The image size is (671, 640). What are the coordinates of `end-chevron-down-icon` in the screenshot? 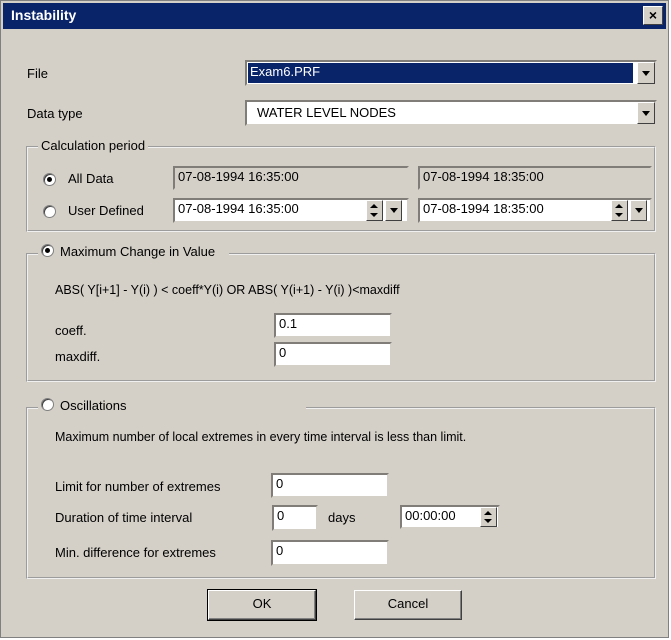 It's located at (638, 210).